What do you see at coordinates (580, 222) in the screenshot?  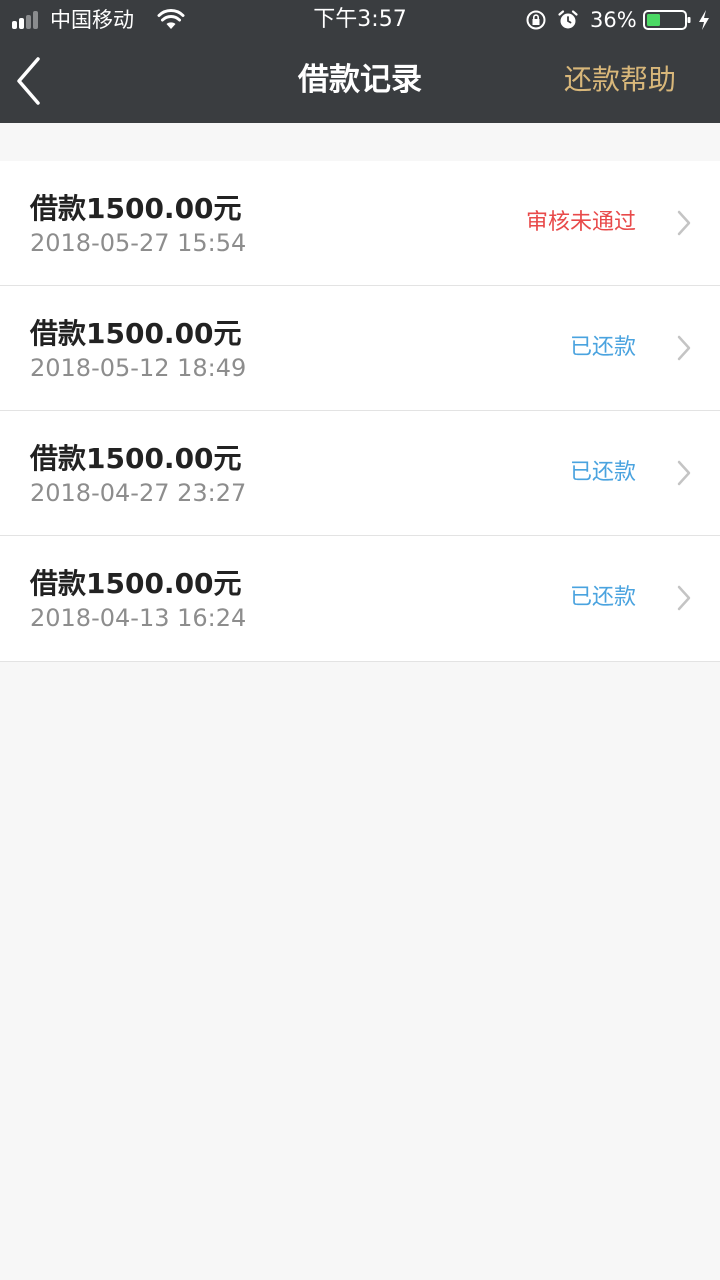 I see `loan-status: 审核未通过` at bounding box center [580, 222].